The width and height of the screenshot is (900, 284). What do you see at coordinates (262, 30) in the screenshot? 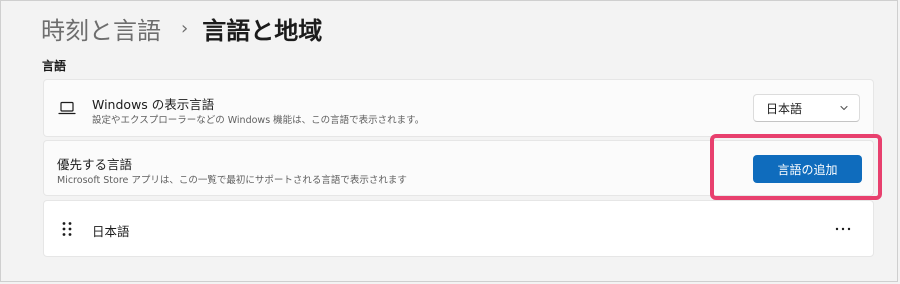
I see `page-title: 言語と地域` at bounding box center [262, 30].